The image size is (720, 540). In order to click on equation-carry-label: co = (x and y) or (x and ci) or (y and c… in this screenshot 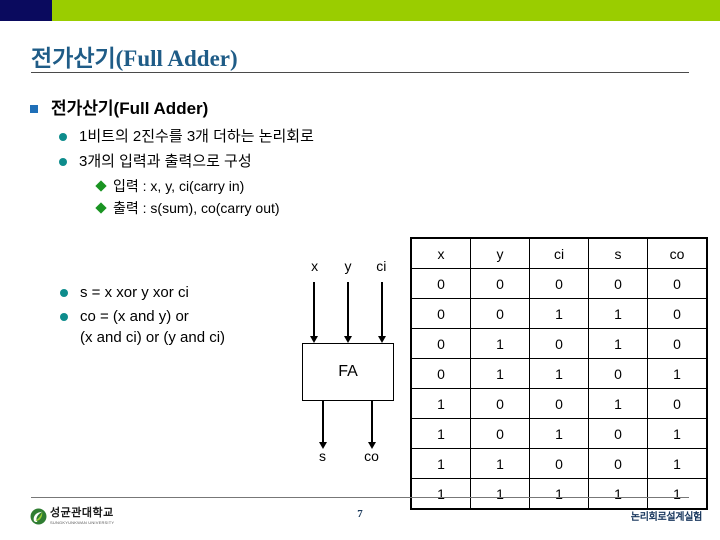, I will do `click(152, 327)`.